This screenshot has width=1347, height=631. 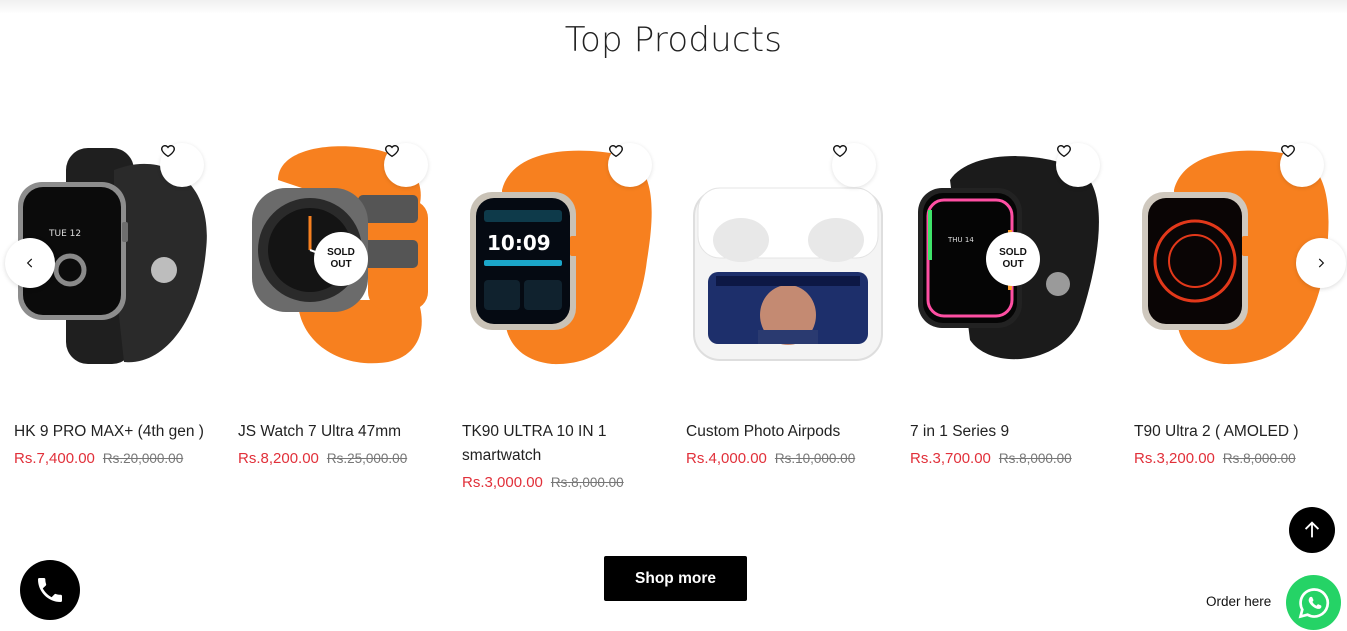 I want to click on product-title: TK90 ULTRA 10 IN 1 smartwatch, so click(x=567, y=444).